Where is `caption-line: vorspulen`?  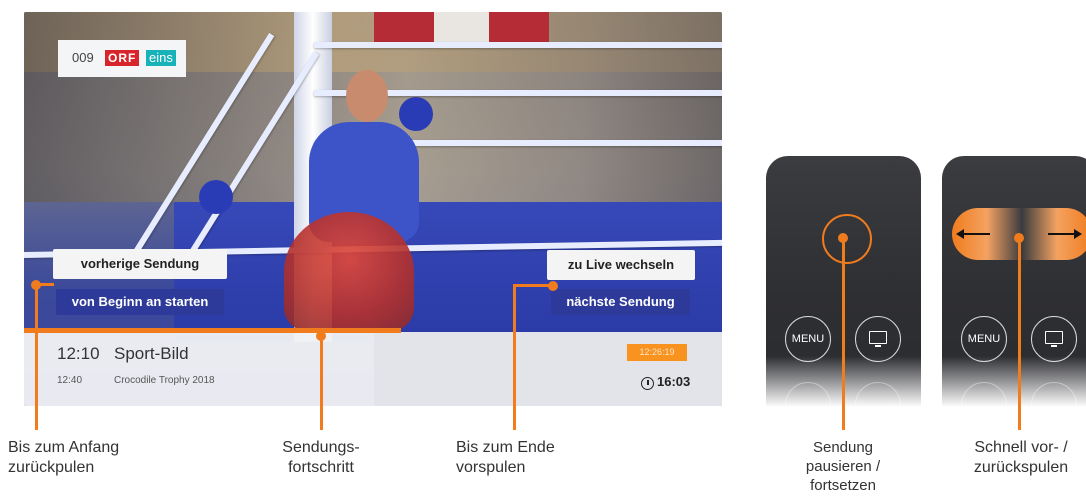
caption-line: vorspulen is located at coordinates (491, 467).